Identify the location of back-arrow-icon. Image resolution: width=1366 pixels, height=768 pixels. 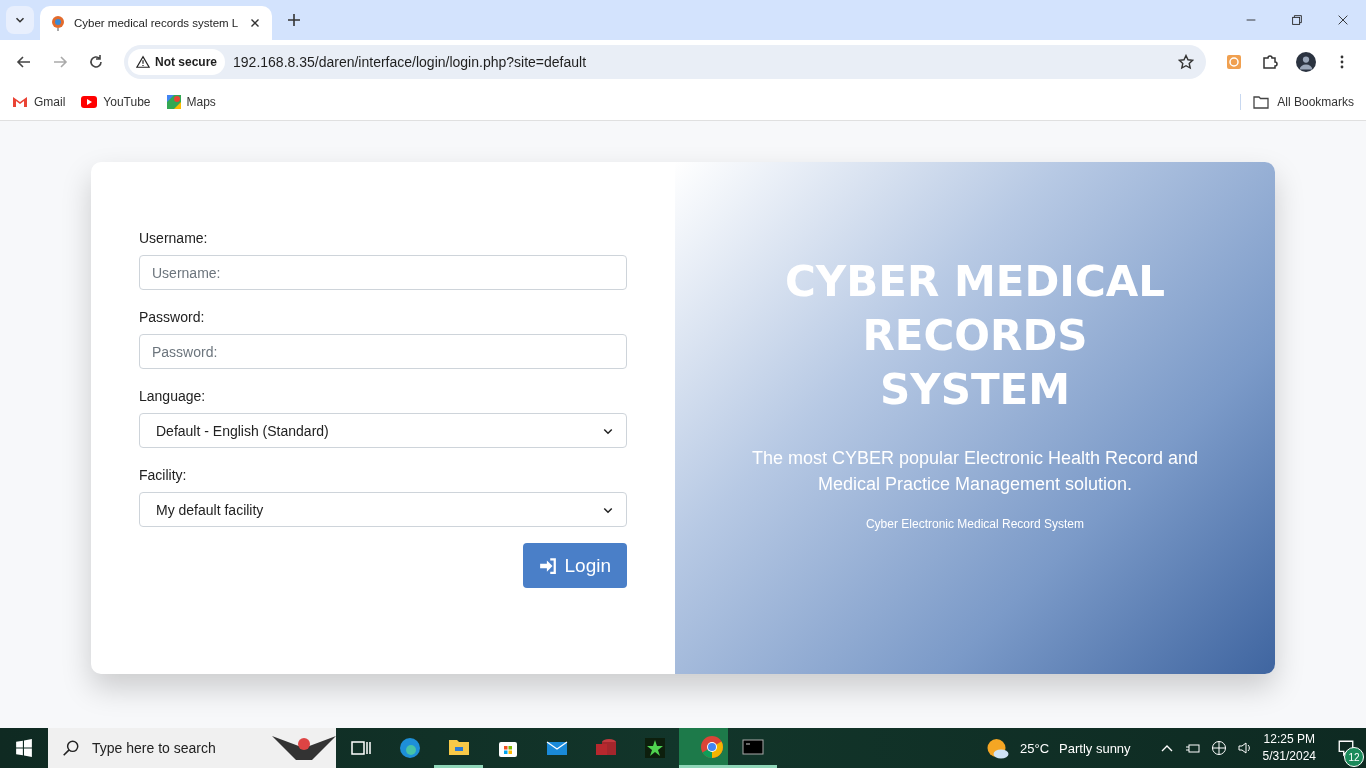
(24, 62).